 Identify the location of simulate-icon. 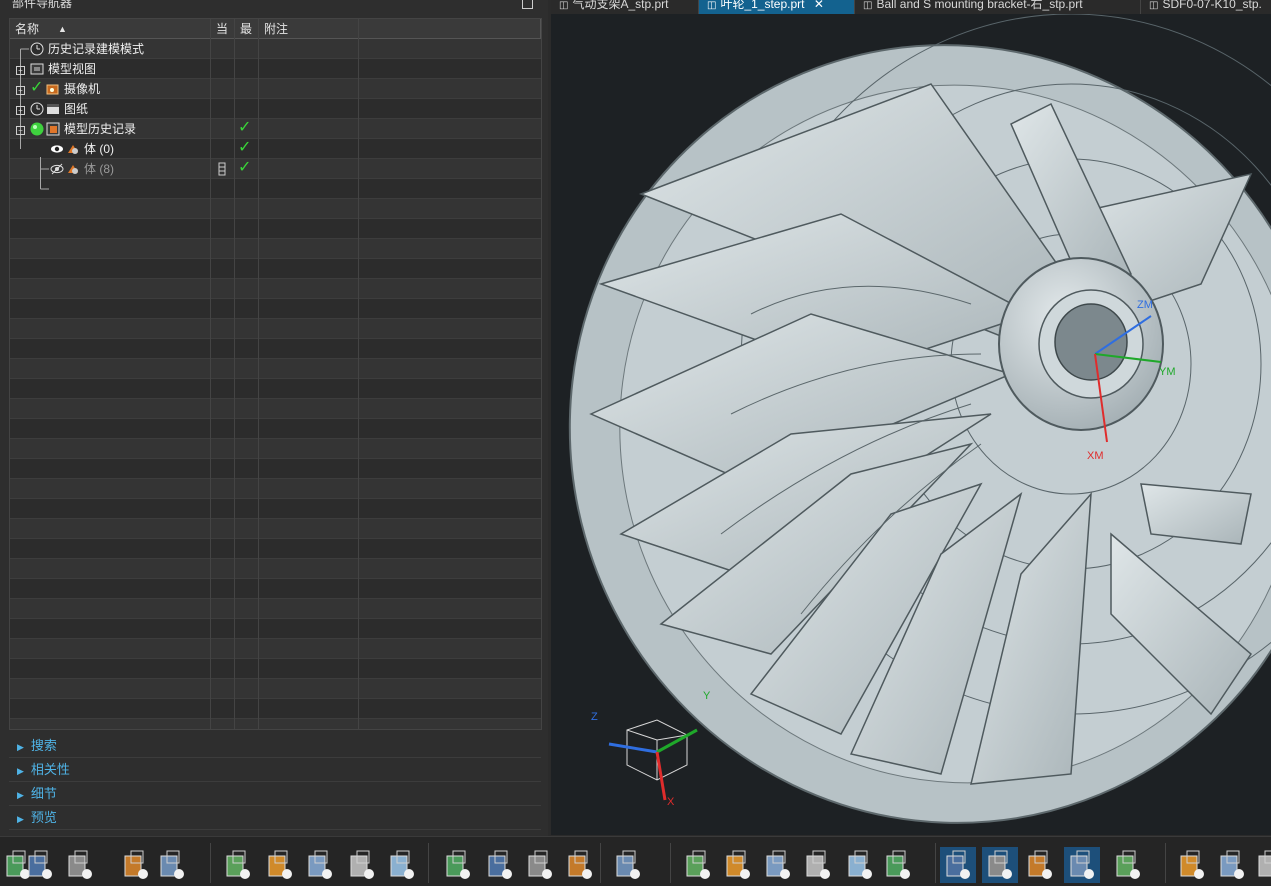
(815, 865).